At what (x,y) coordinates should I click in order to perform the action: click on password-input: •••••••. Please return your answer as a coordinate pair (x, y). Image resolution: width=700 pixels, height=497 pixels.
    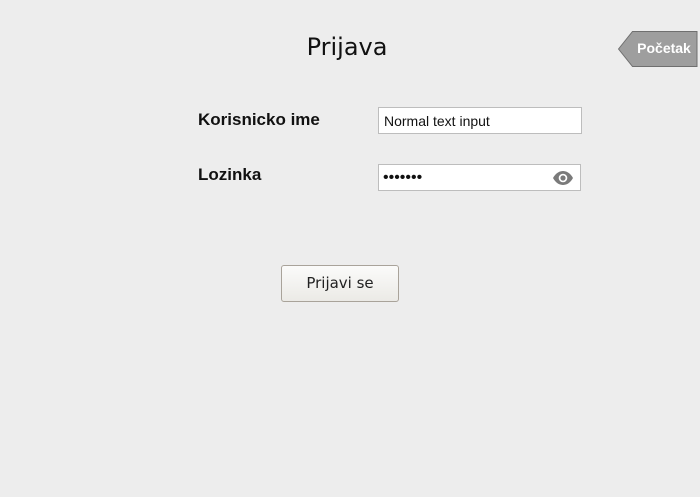
    Looking at the image, I should click on (479, 177).